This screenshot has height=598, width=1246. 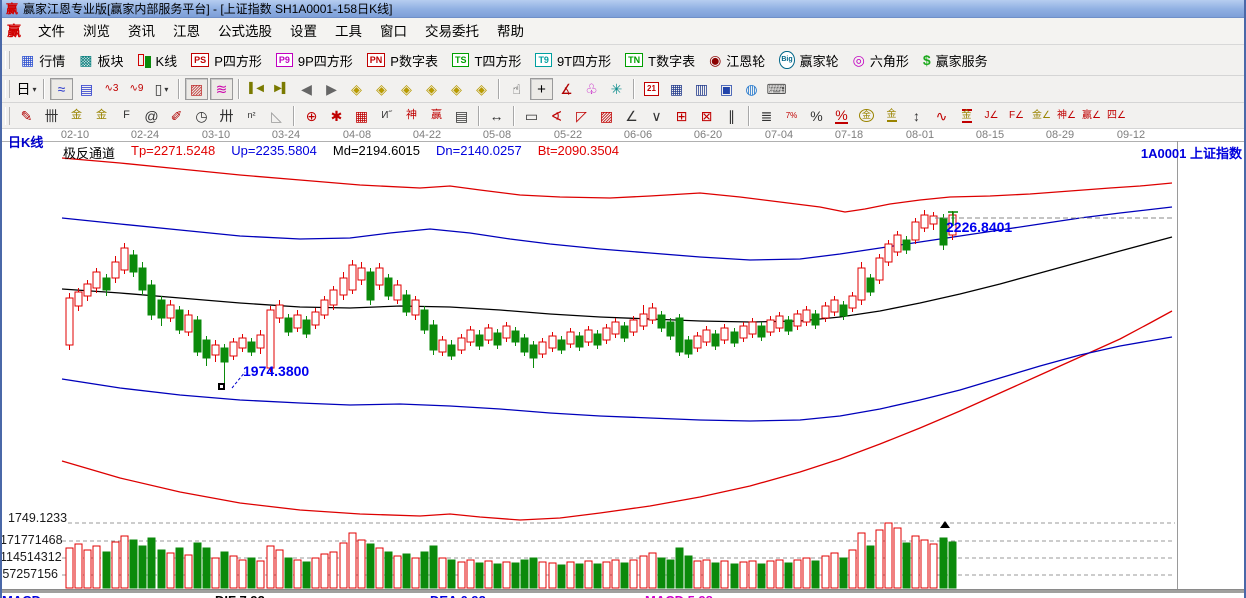 I want to click on notepad-button: ▥, so click(x=701, y=89).